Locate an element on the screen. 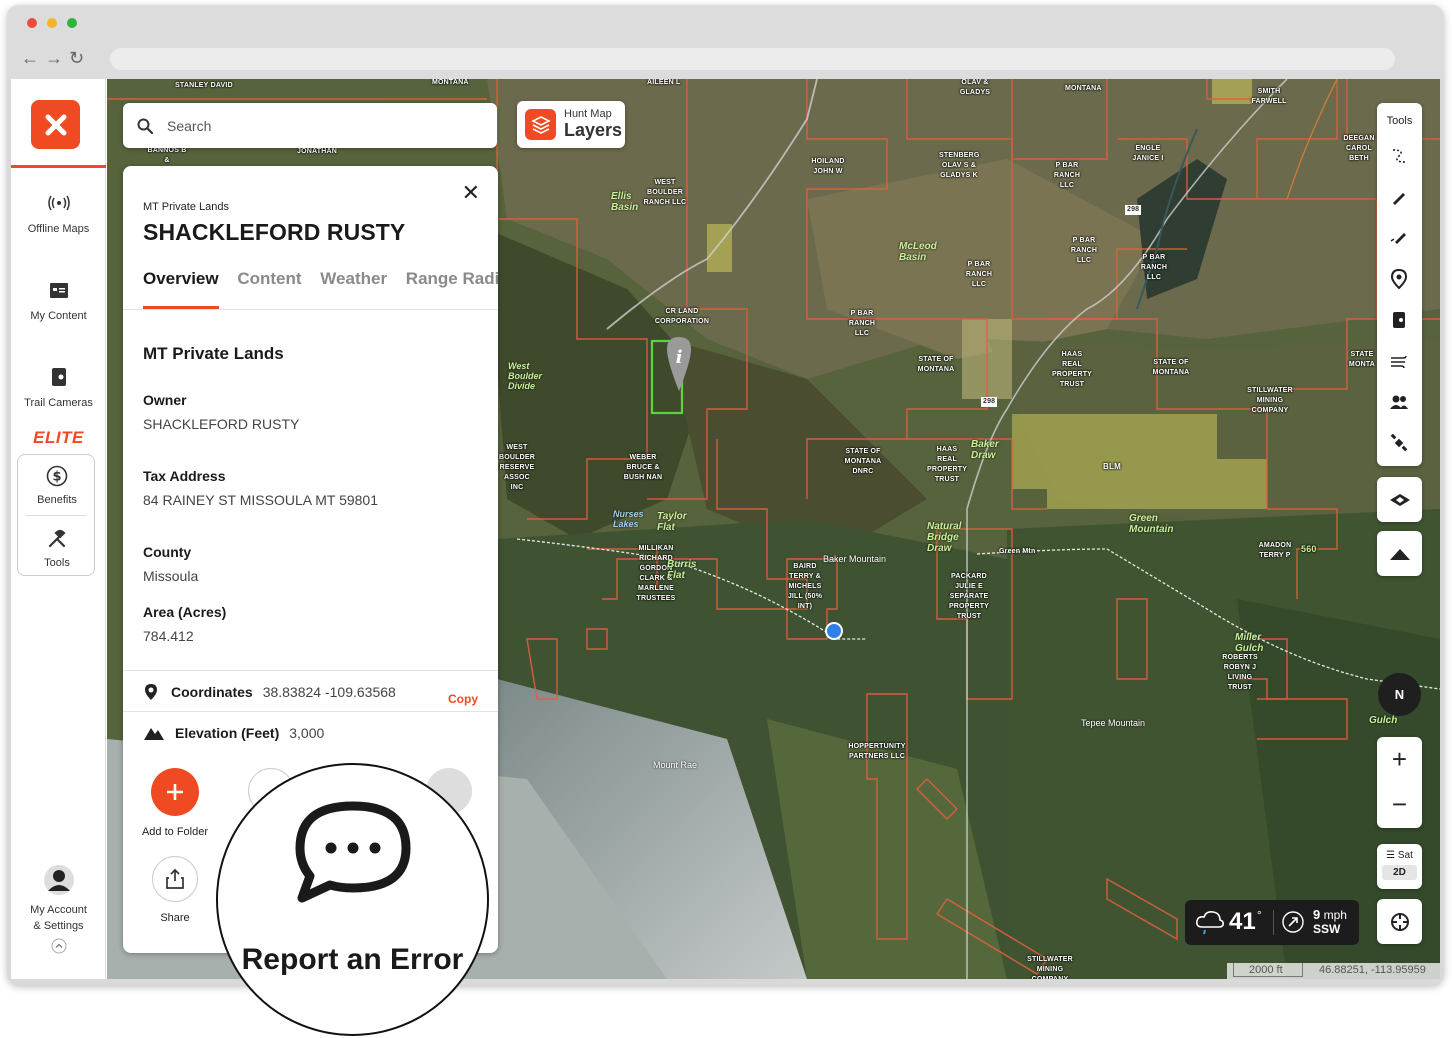 This screenshot has height=1038, width=1452. map-place-label: Ellis Basin is located at coordinates (625, 202).